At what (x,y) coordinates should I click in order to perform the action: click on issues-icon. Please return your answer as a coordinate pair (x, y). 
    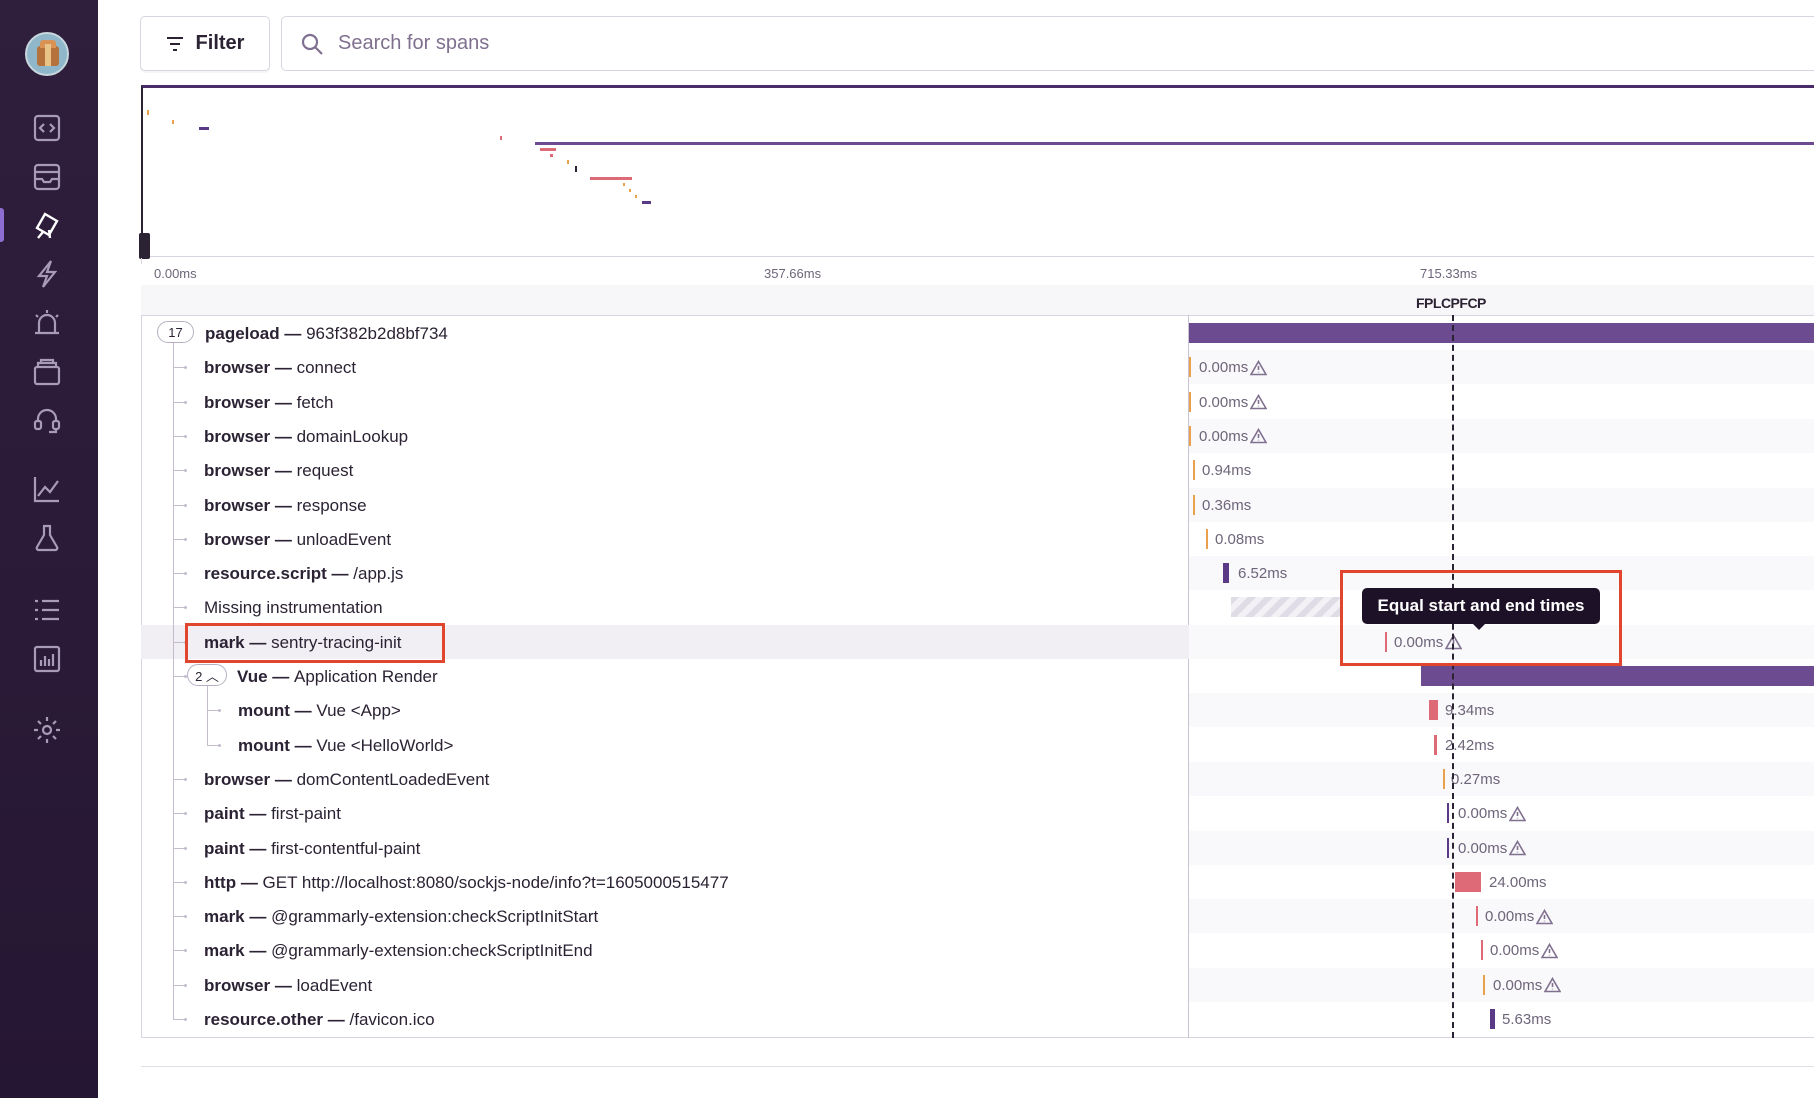
    Looking at the image, I should click on (47, 177).